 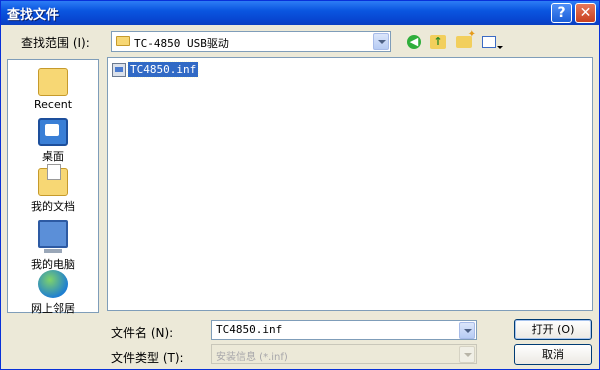 I want to click on filename-combobox: TC4850.inf, so click(x=344, y=330).